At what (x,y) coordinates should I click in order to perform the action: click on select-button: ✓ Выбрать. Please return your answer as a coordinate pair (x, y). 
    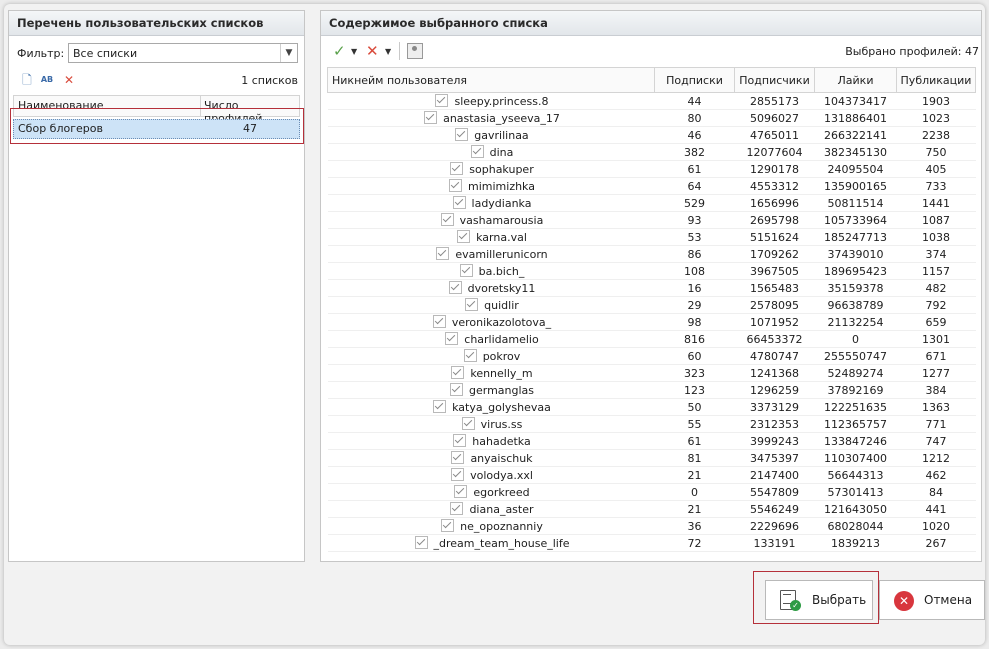
    Looking at the image, I should click on (819, 600).